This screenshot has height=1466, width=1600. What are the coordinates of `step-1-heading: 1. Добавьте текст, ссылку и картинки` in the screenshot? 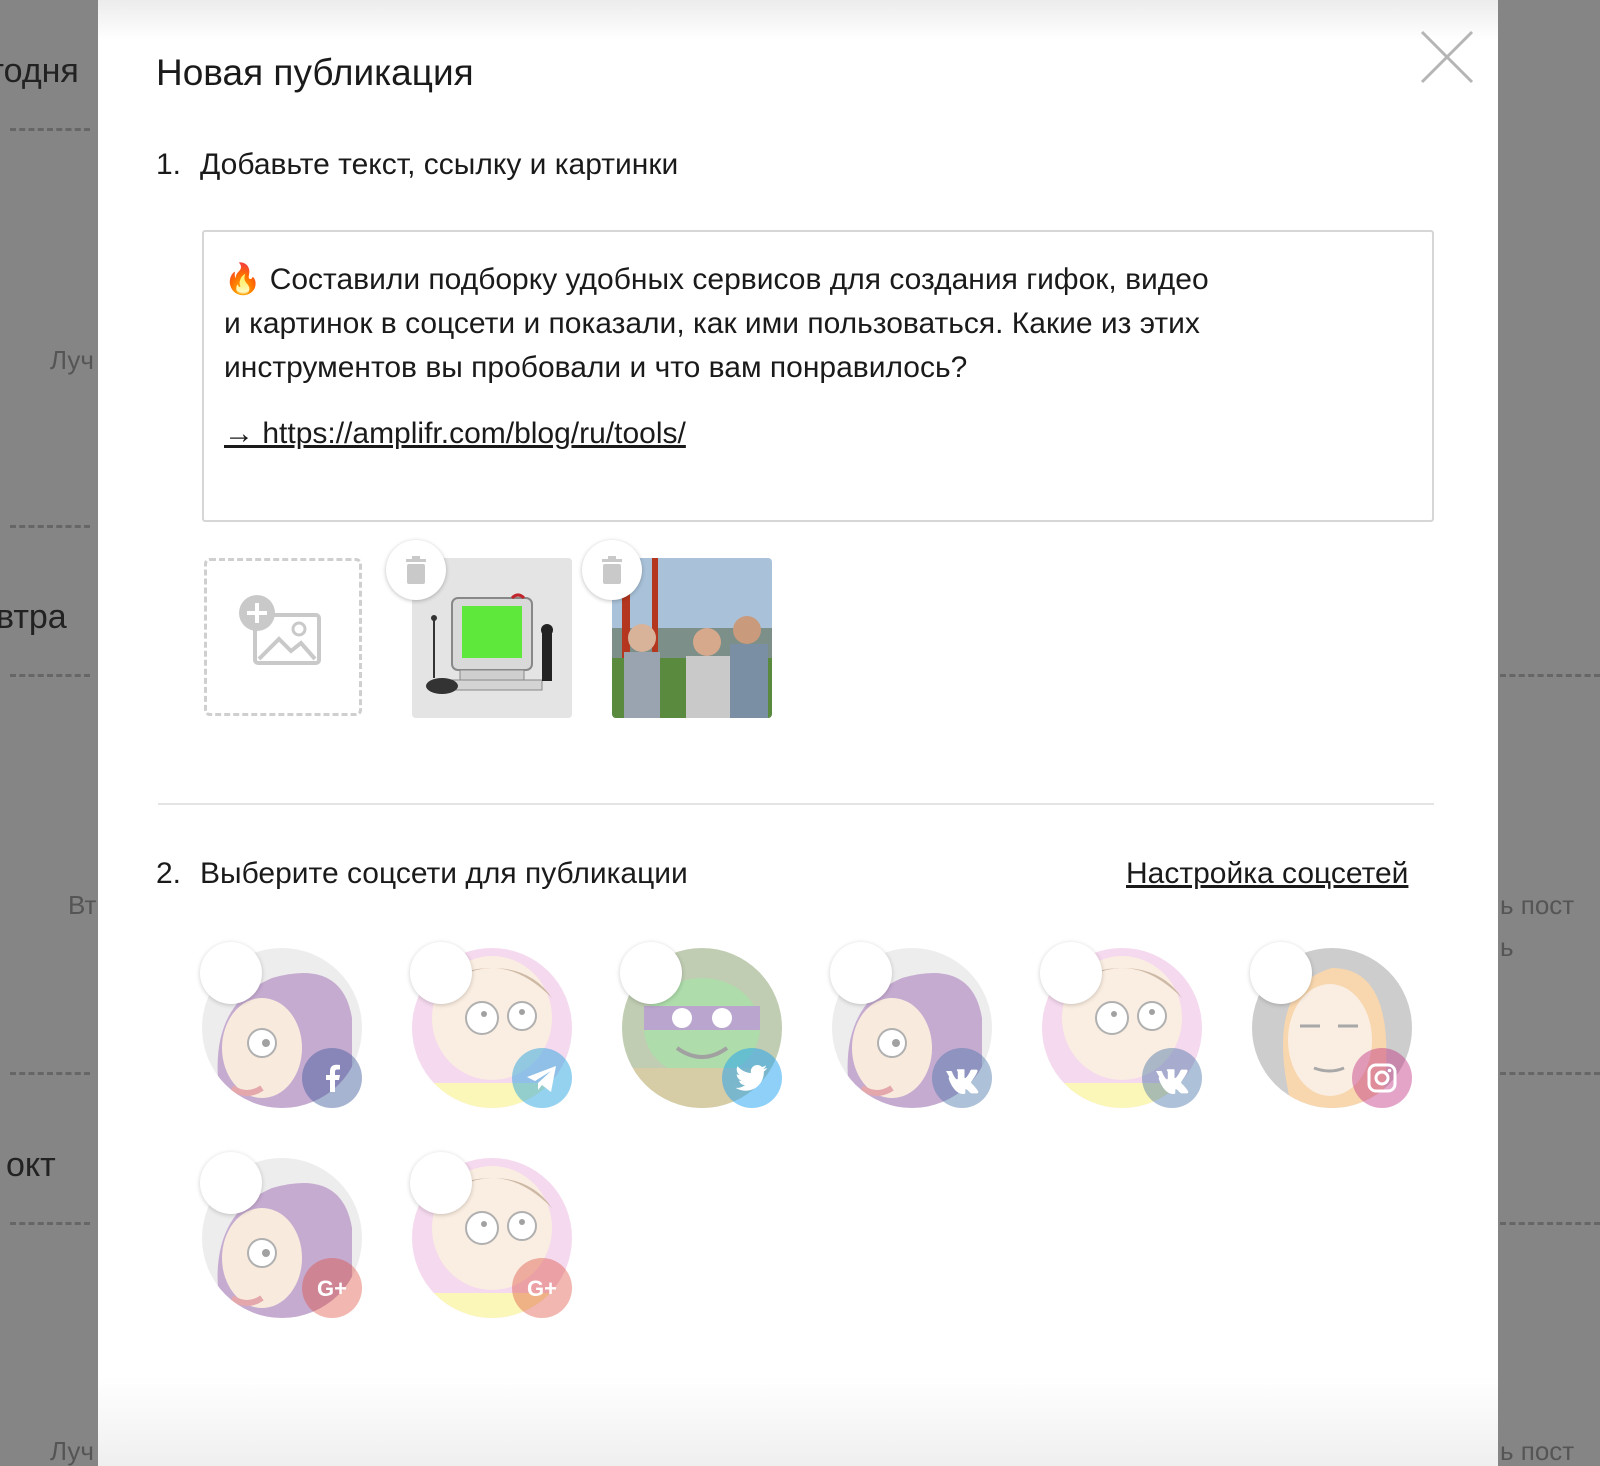 It's located at (417, 165).